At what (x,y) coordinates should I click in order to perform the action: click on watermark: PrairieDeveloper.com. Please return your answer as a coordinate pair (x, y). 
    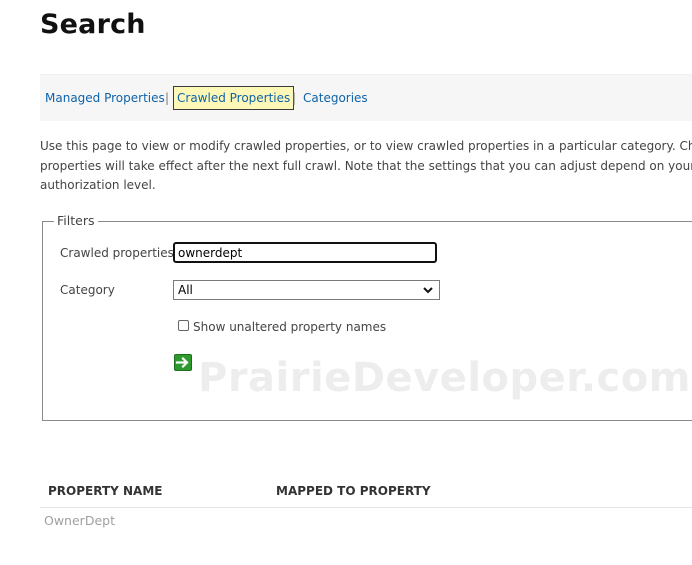
    Looking at the image, I should click on (444, 378).